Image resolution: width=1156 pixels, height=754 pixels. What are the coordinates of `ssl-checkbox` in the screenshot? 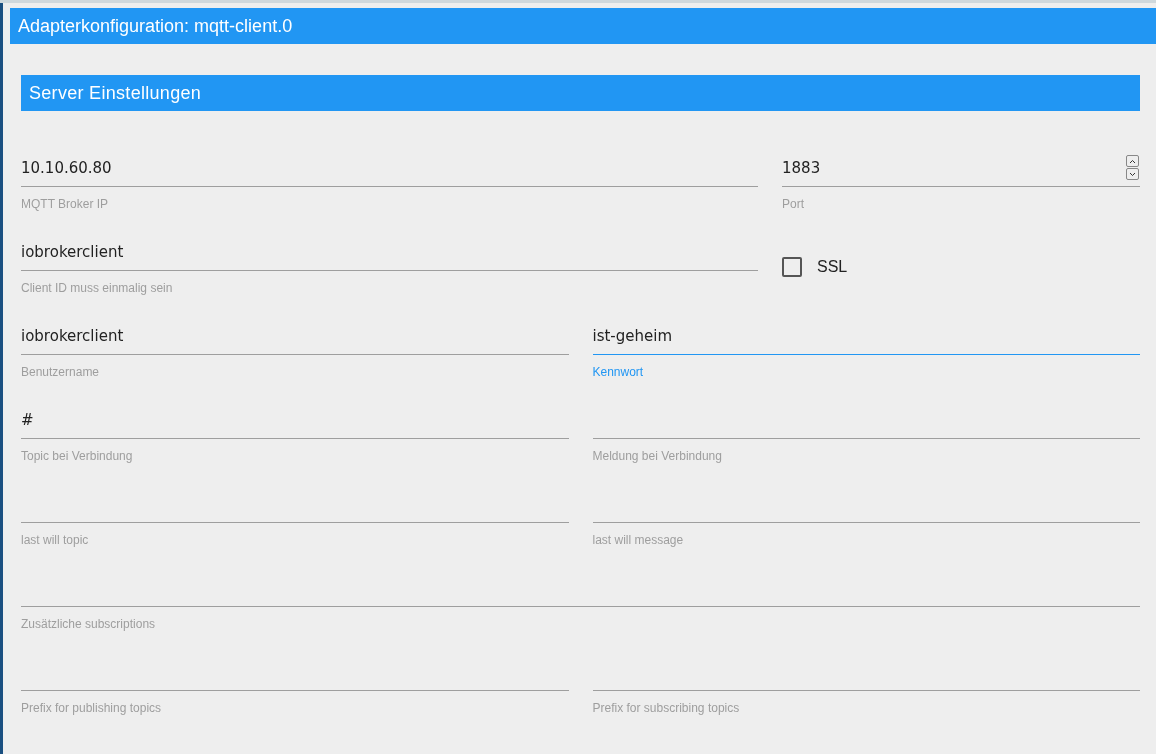 It's located at (792, 267).